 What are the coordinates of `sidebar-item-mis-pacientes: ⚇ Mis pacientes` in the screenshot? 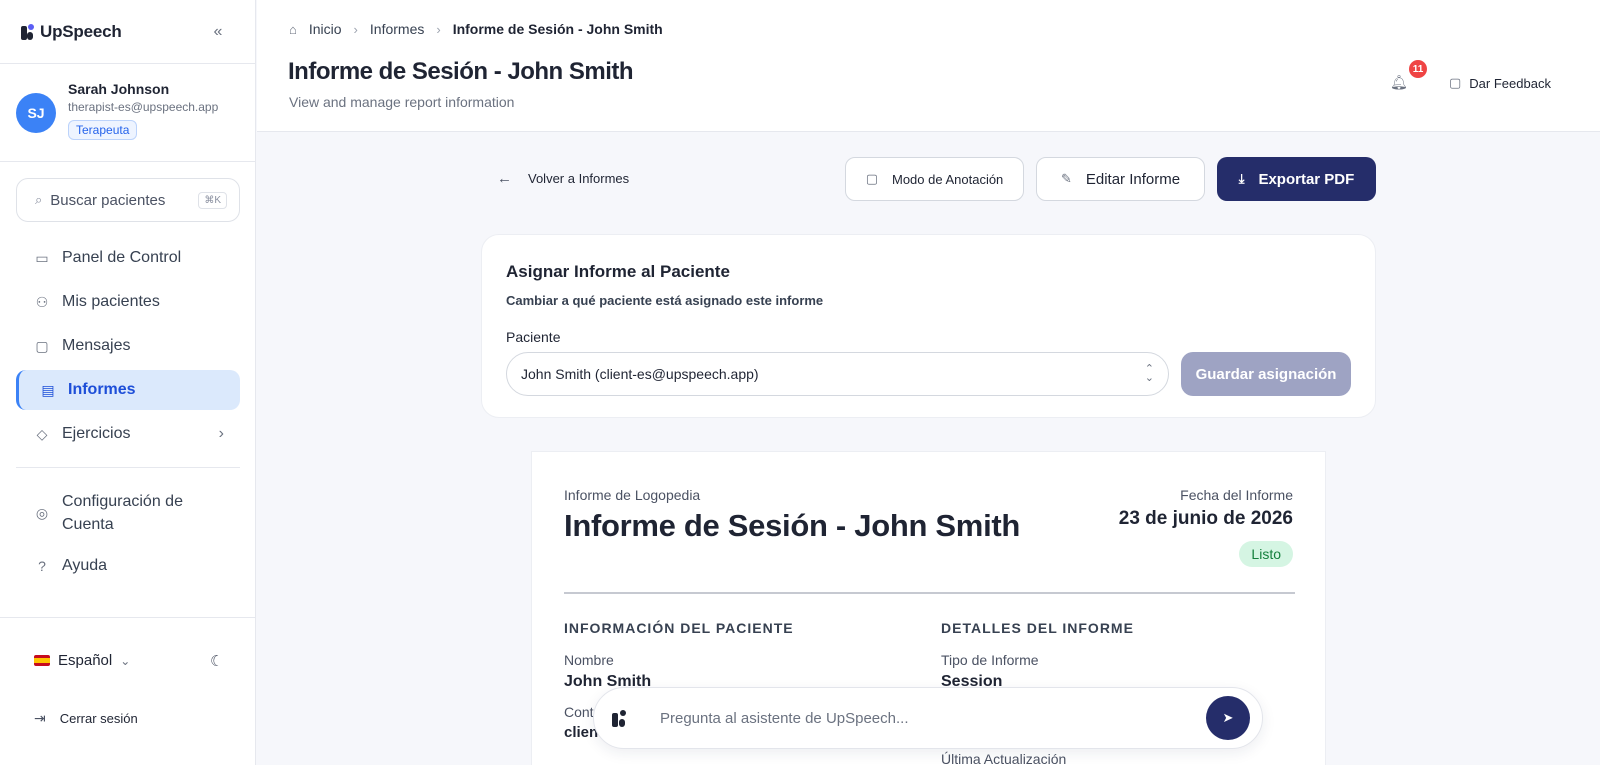 It's located at (128, 302).